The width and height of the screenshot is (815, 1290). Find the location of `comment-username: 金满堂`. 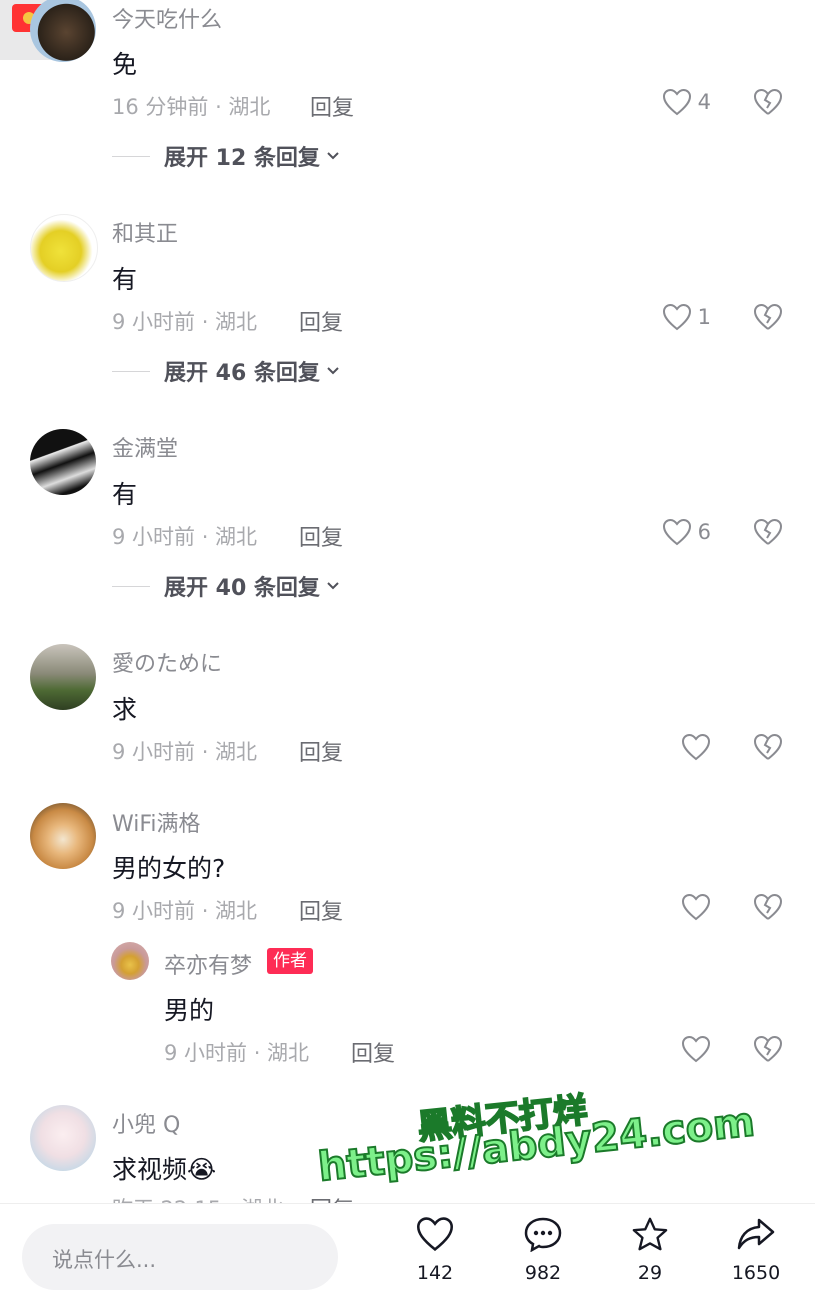

comment-username: 金满堂 is located at coordinates (145, 447).